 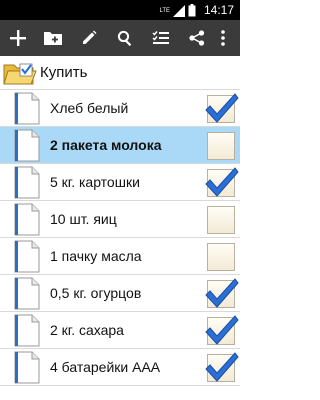 I want to click on signal-icon, so click(x=179, y=10).